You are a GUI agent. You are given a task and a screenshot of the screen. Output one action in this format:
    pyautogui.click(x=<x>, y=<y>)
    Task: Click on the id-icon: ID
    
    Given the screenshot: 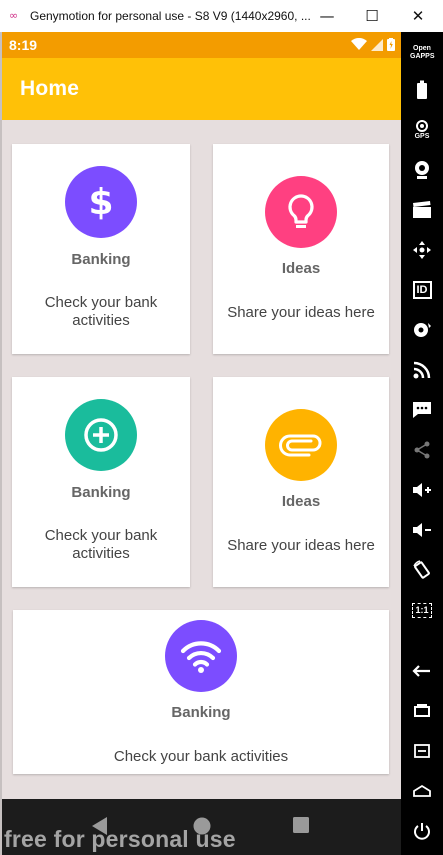 What is the action you would take?
    pyautogui.click(x=422, y=290)
    